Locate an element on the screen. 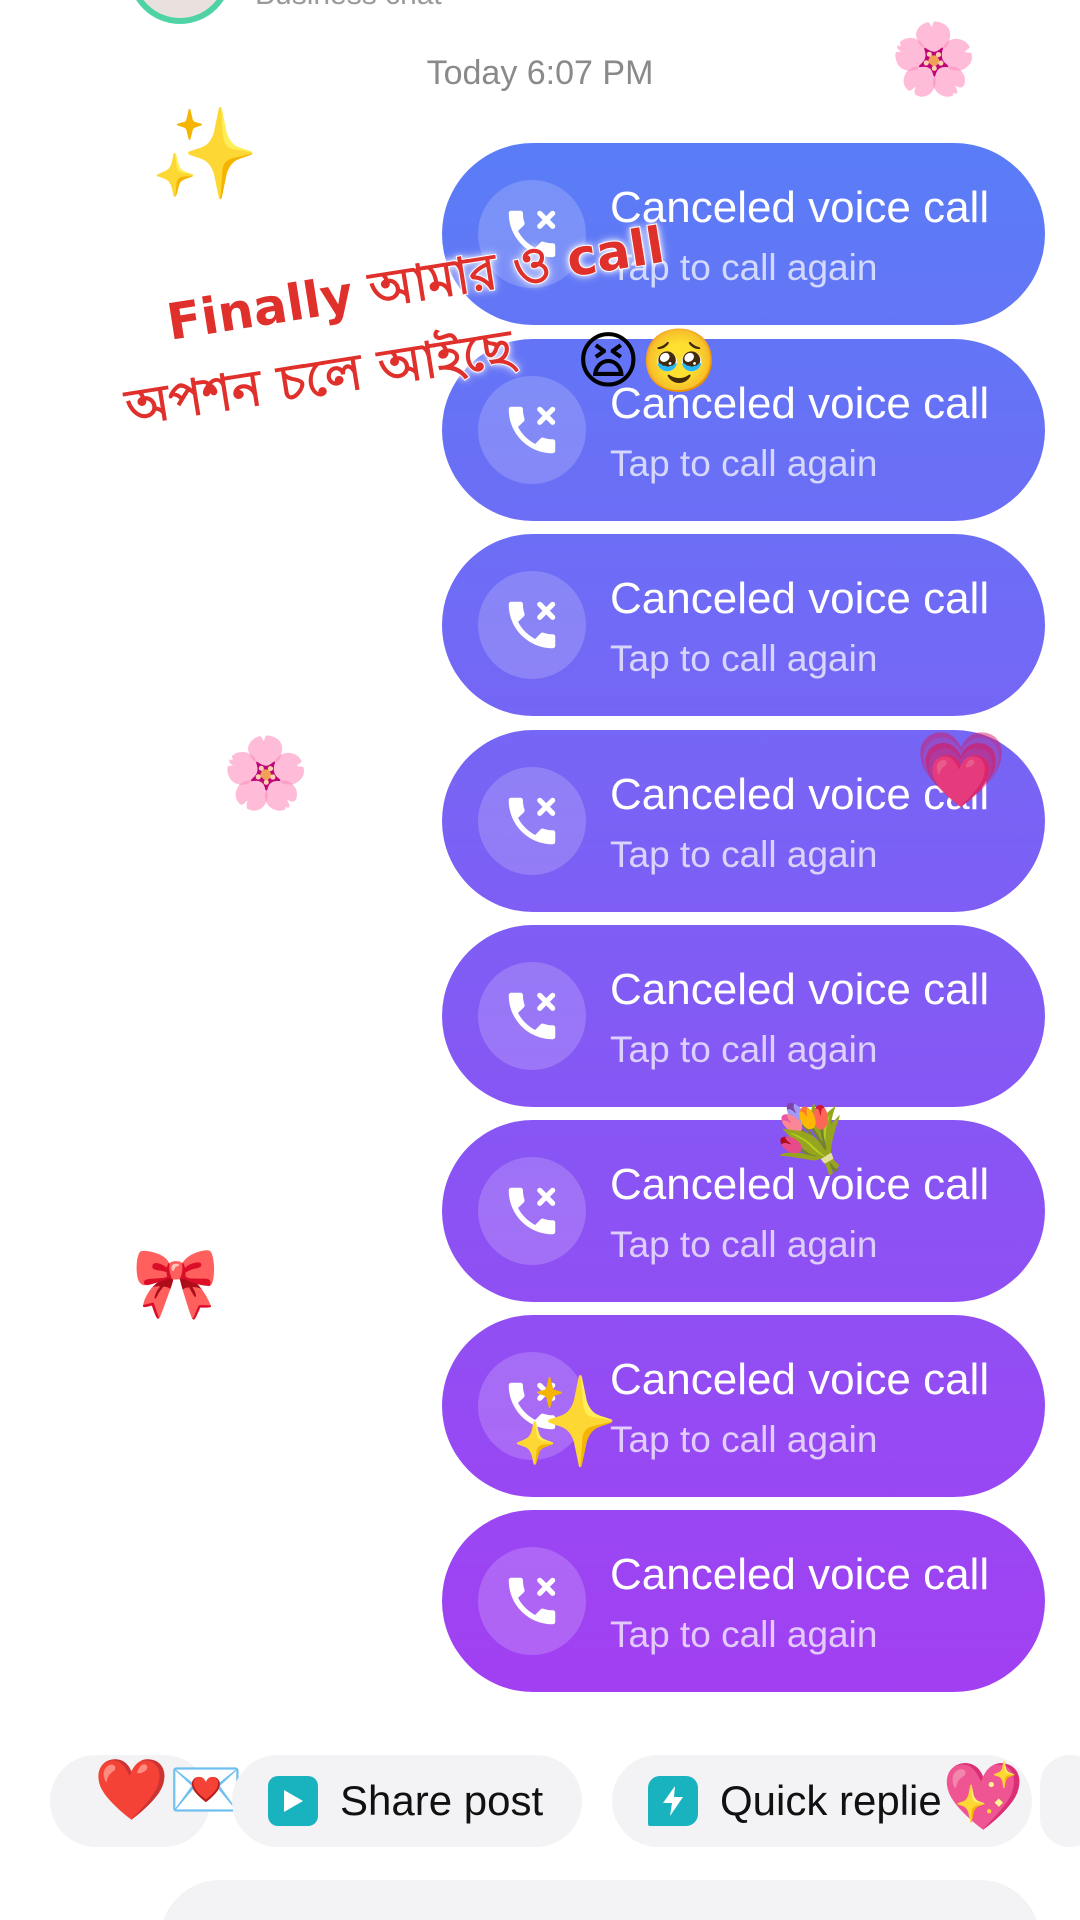  heart-letter-icon: ❤️💌 is located at coordinates (169, 1790).